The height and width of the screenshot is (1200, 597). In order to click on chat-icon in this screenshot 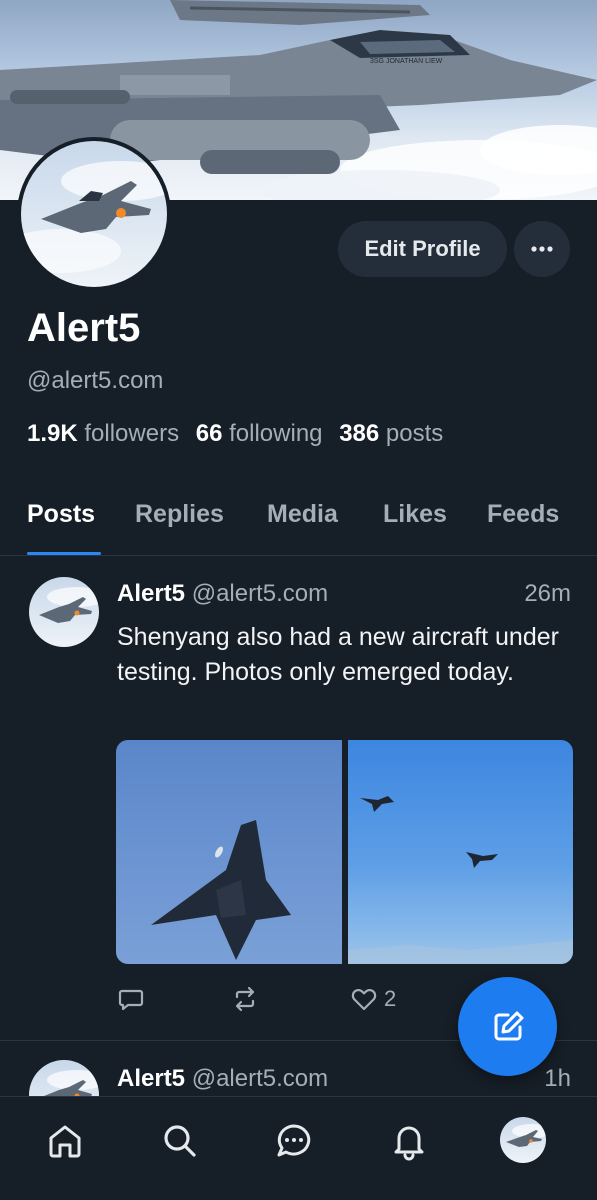, I will do `click(294, 1140)`.